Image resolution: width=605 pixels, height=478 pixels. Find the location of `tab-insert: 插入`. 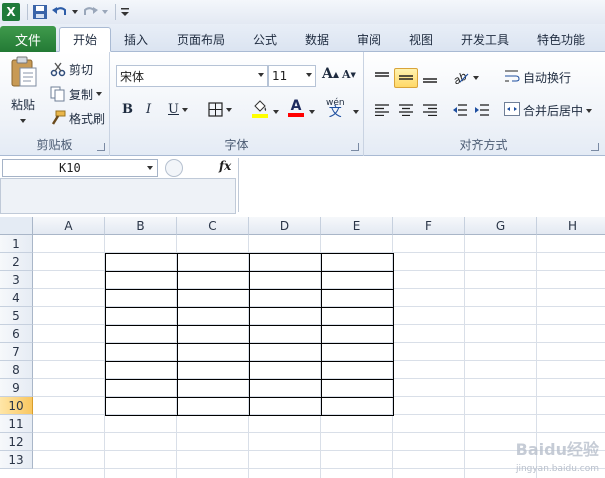

tab-insert: 插入 is located at coordinates (136, 39).